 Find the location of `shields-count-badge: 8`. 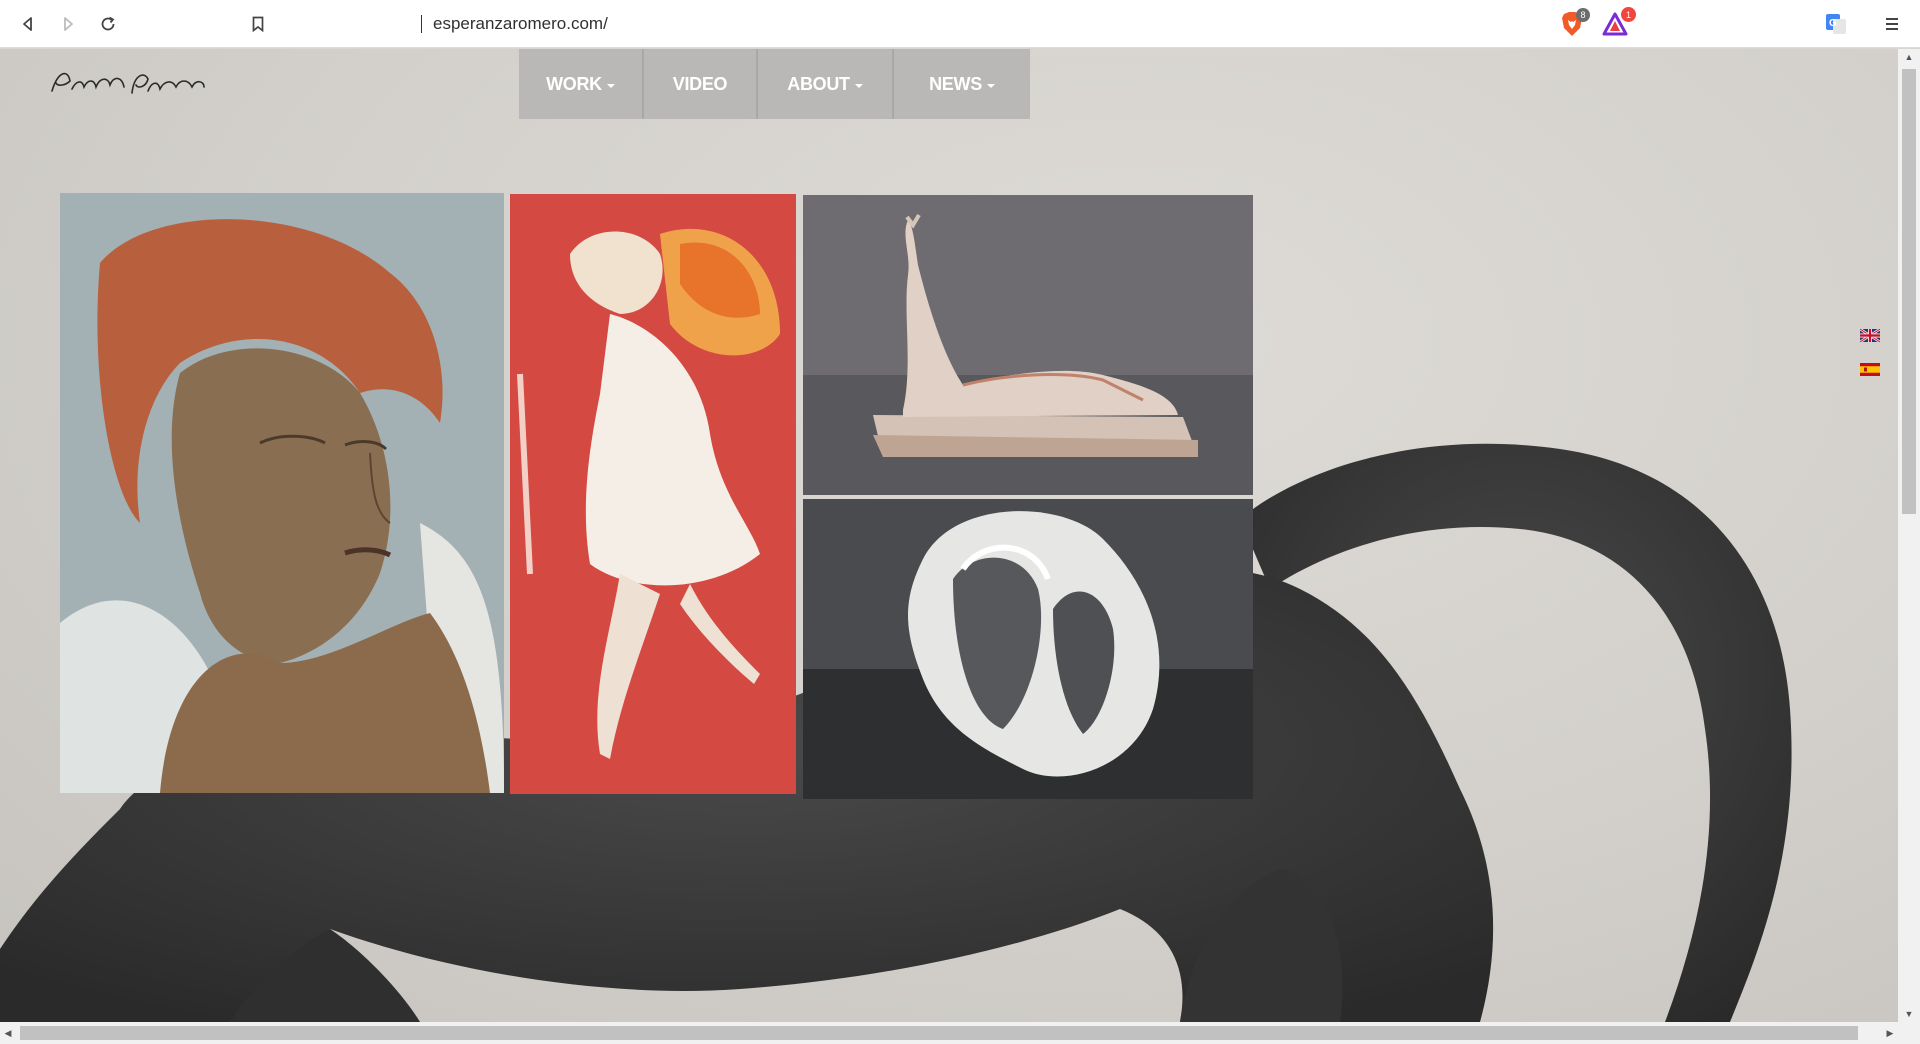

shields-count-badge: 8 is located at coordinates (1583, 15).